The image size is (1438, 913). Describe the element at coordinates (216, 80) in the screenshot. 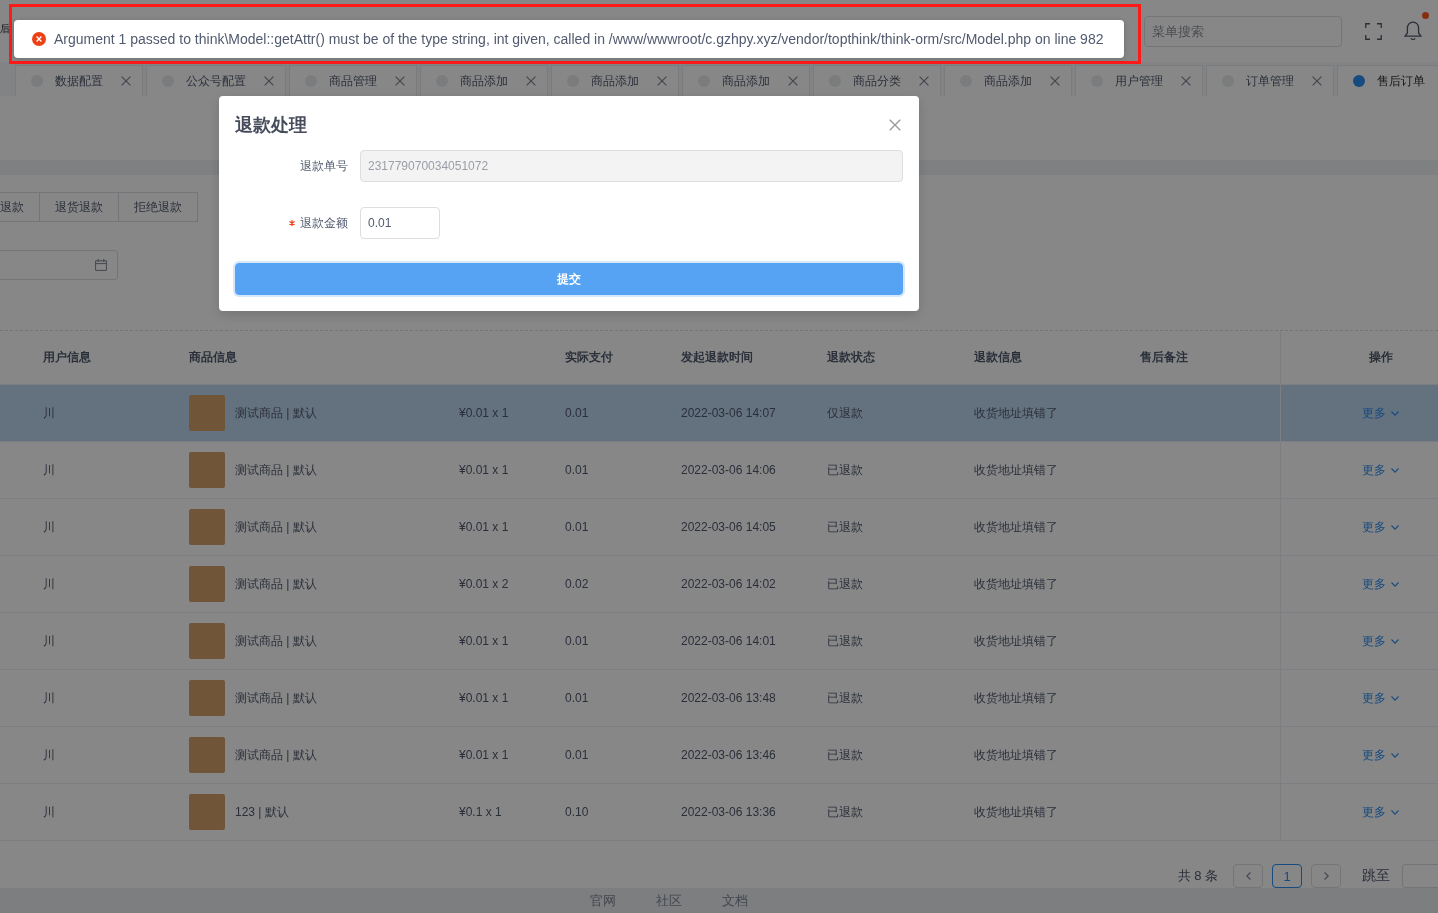

I see `tab: 公众号配置` at that location.